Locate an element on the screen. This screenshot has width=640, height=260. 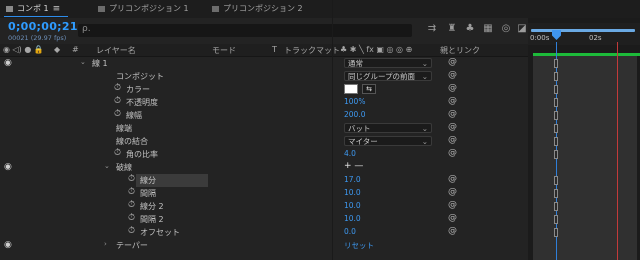
reset-link: リセット is located at coordinates (359, 245).